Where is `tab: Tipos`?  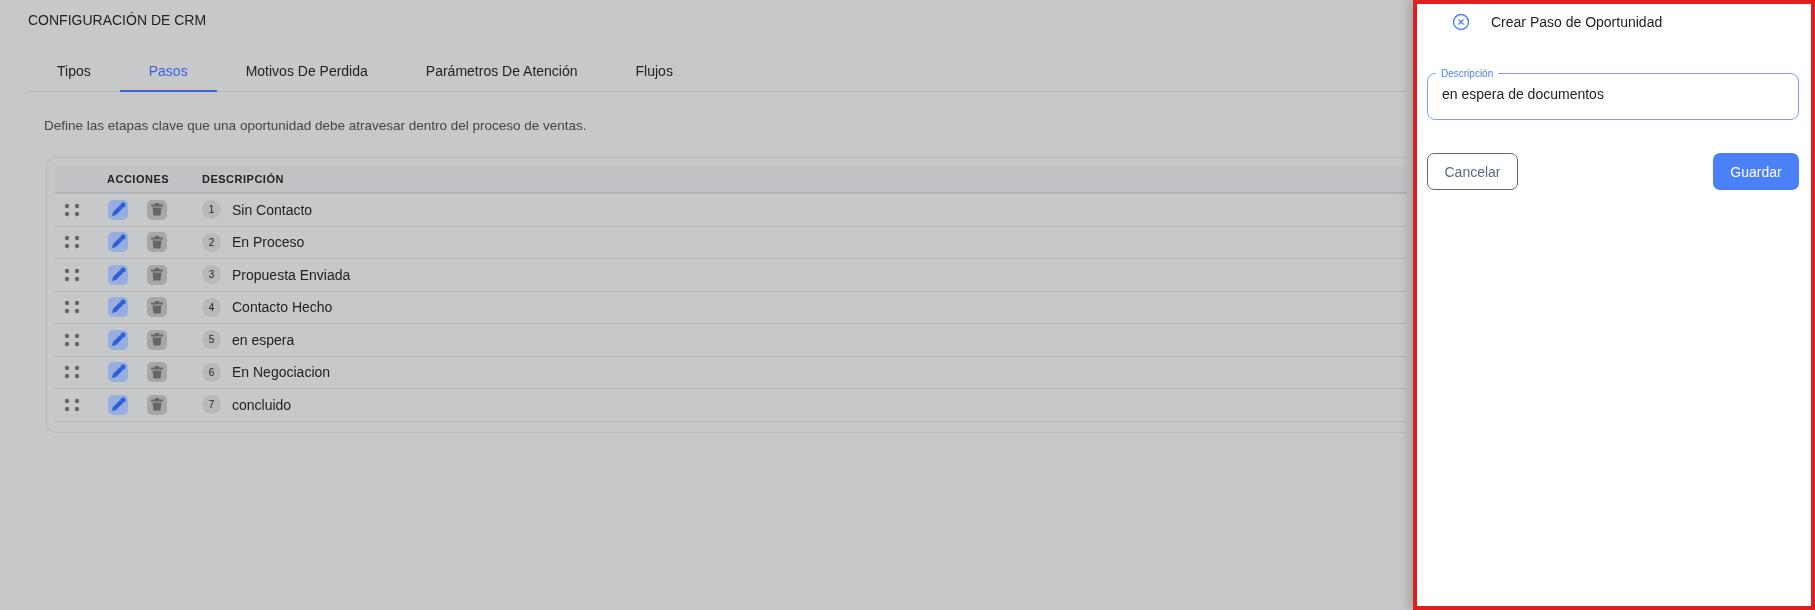
tab: Tipos is located at coordinates (74, 72).